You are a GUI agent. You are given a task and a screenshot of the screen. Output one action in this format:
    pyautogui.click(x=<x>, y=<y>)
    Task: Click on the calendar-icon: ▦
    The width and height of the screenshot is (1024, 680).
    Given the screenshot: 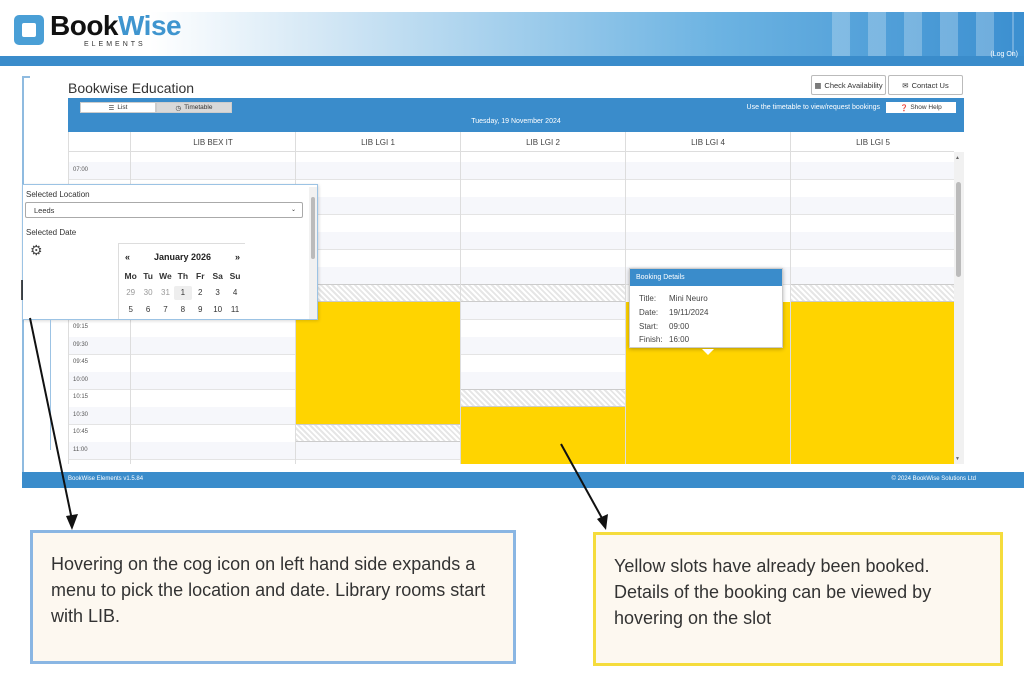 What is the action you would take?
    pyautogui.click(x=818, y=85)
    